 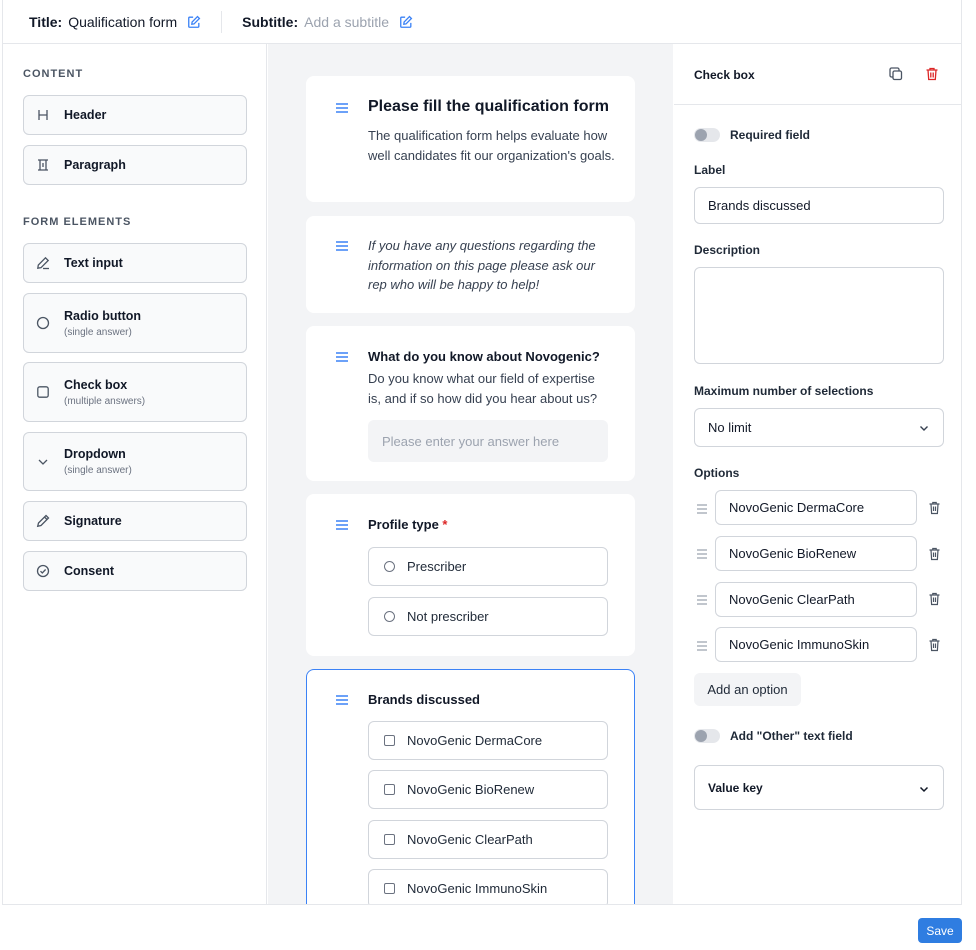 What do you see at coordinates (488, 616) in the screenshot?
I see `radio-option: Not prescriber` at bounding box center [488, 616].